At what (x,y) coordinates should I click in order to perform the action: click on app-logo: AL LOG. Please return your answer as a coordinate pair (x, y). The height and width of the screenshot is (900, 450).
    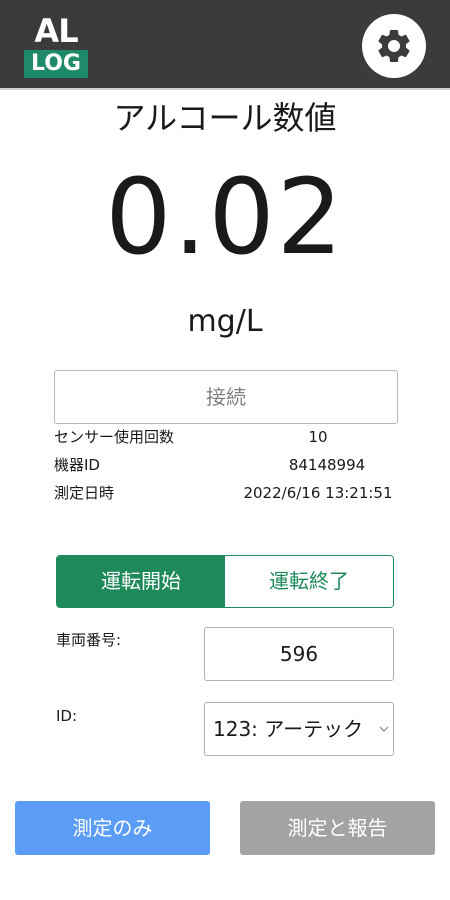
    Looking at the image, I should click on (56, 45).